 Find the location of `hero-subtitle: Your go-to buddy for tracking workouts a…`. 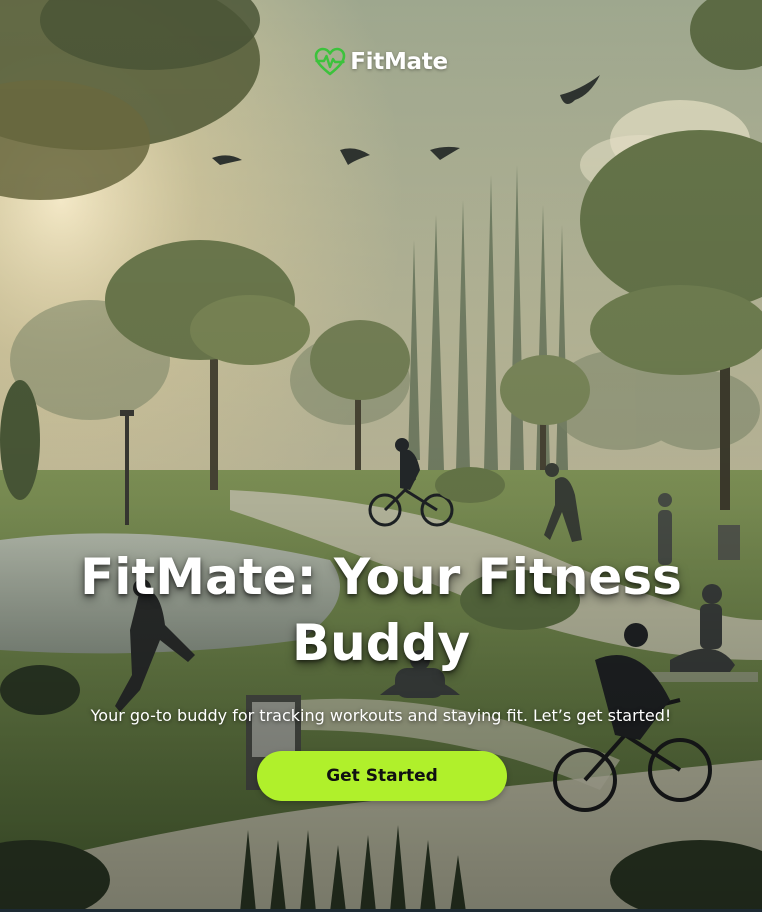

hero-subtitle: Your go-to buddy for tracking workouts a… is located at coordinates (381, 715).